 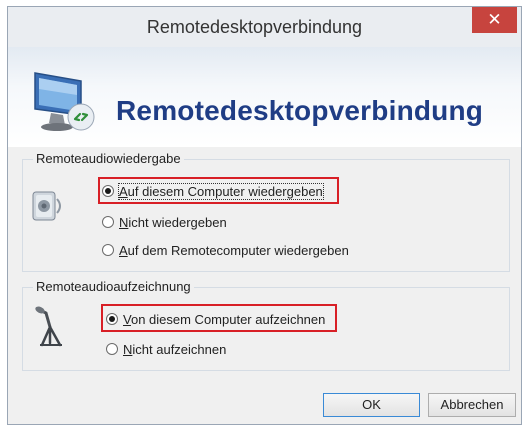 I want to click on ok-button: OK, so click(x=371, y=405).